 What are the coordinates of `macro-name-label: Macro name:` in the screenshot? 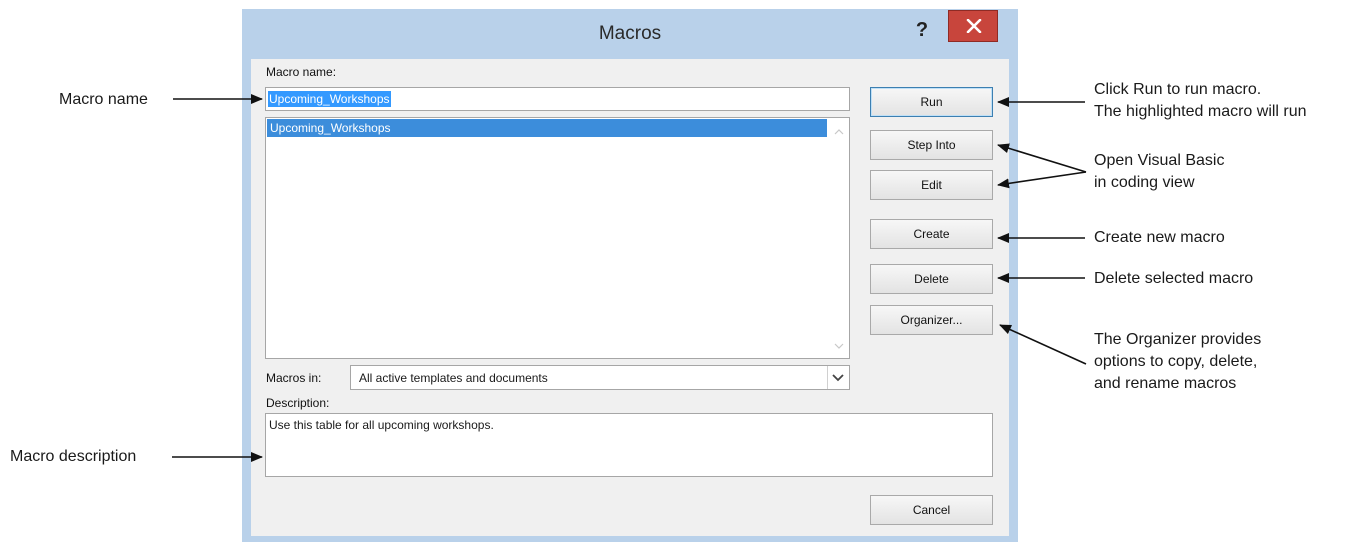 It's located at (301, 72).